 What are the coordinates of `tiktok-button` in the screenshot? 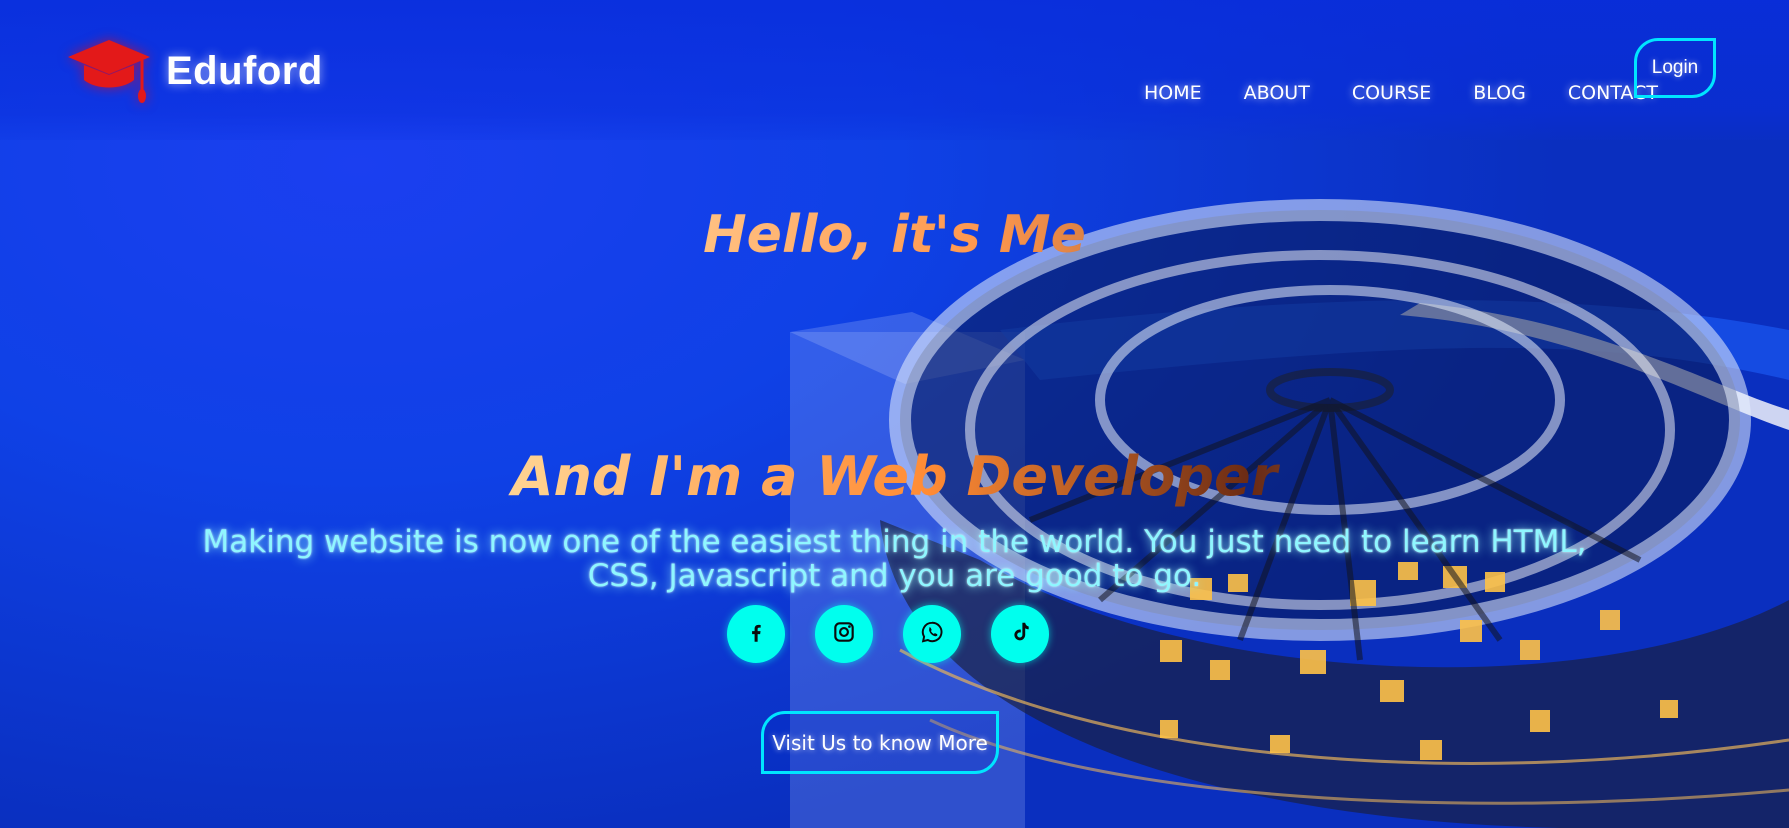 It's located at (1020, 634).